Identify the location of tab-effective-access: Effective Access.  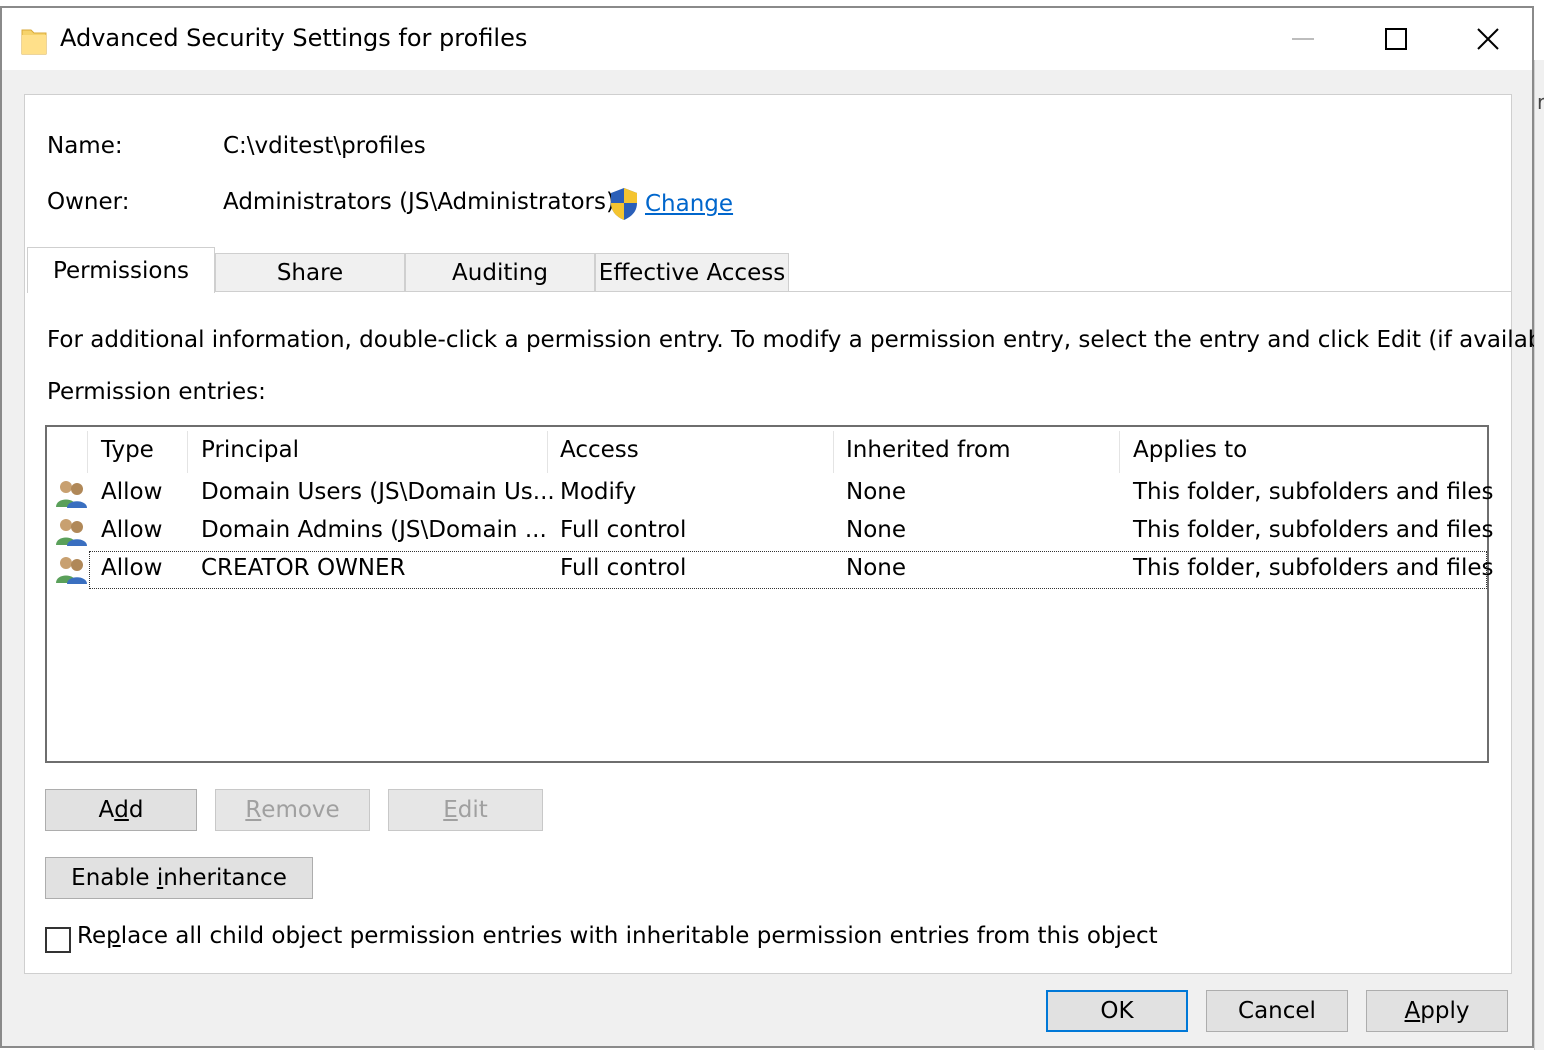
(692, 272).